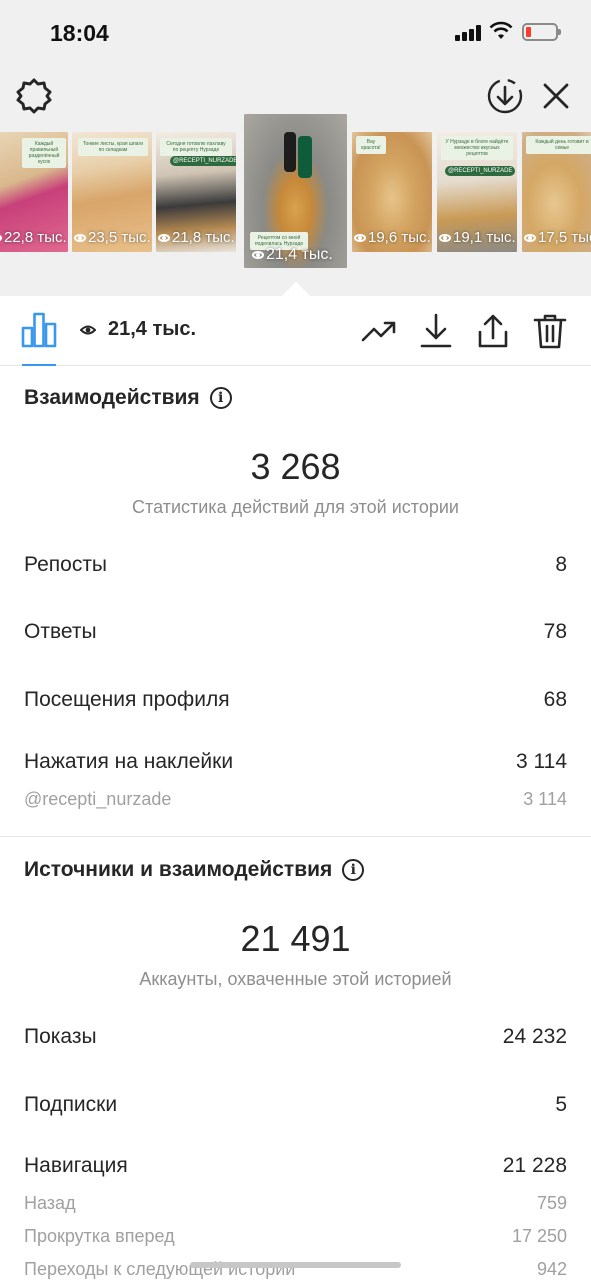  I want to click on story-thumbnail: Вау красота! 19,6 тыс., so click(392, 192).